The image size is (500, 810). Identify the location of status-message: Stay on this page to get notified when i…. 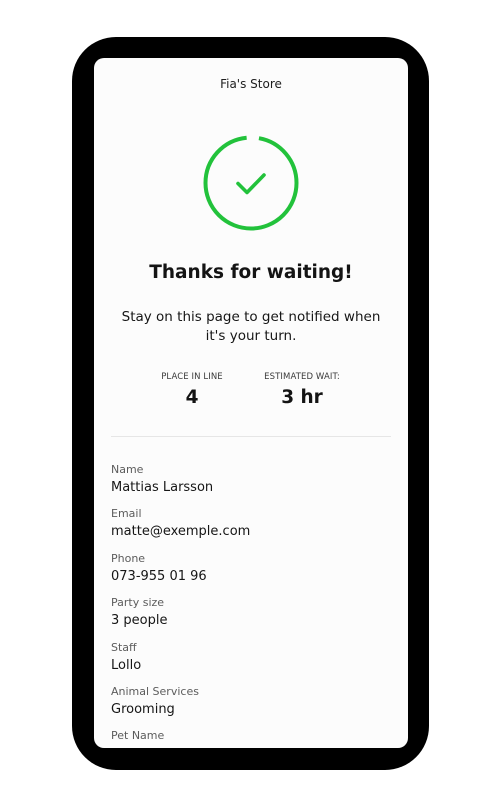
(251, 326).